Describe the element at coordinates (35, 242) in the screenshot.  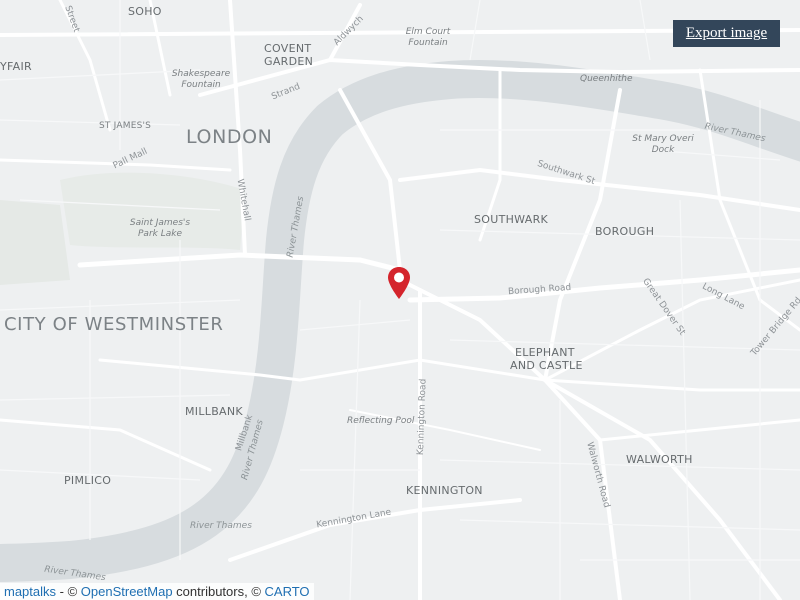
I see `park-green-west` at that location.